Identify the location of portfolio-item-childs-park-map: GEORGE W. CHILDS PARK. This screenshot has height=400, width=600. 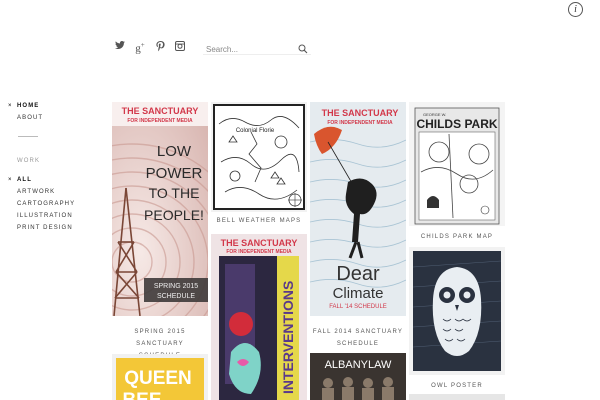
(457, 164).